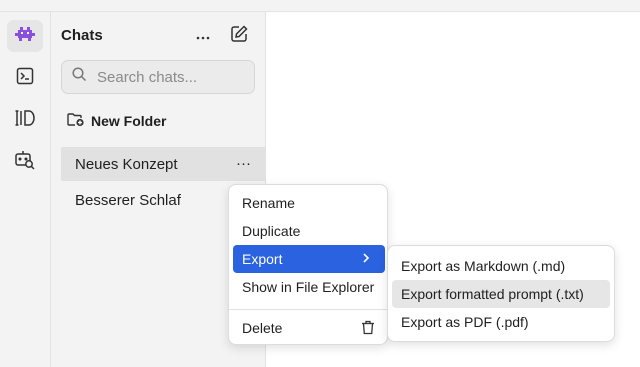 This screenshot has width=640, height=367. Describe the element at coordinates (309, 203) in the screenshot. I see `menu-item-rename: Rename` at that location.